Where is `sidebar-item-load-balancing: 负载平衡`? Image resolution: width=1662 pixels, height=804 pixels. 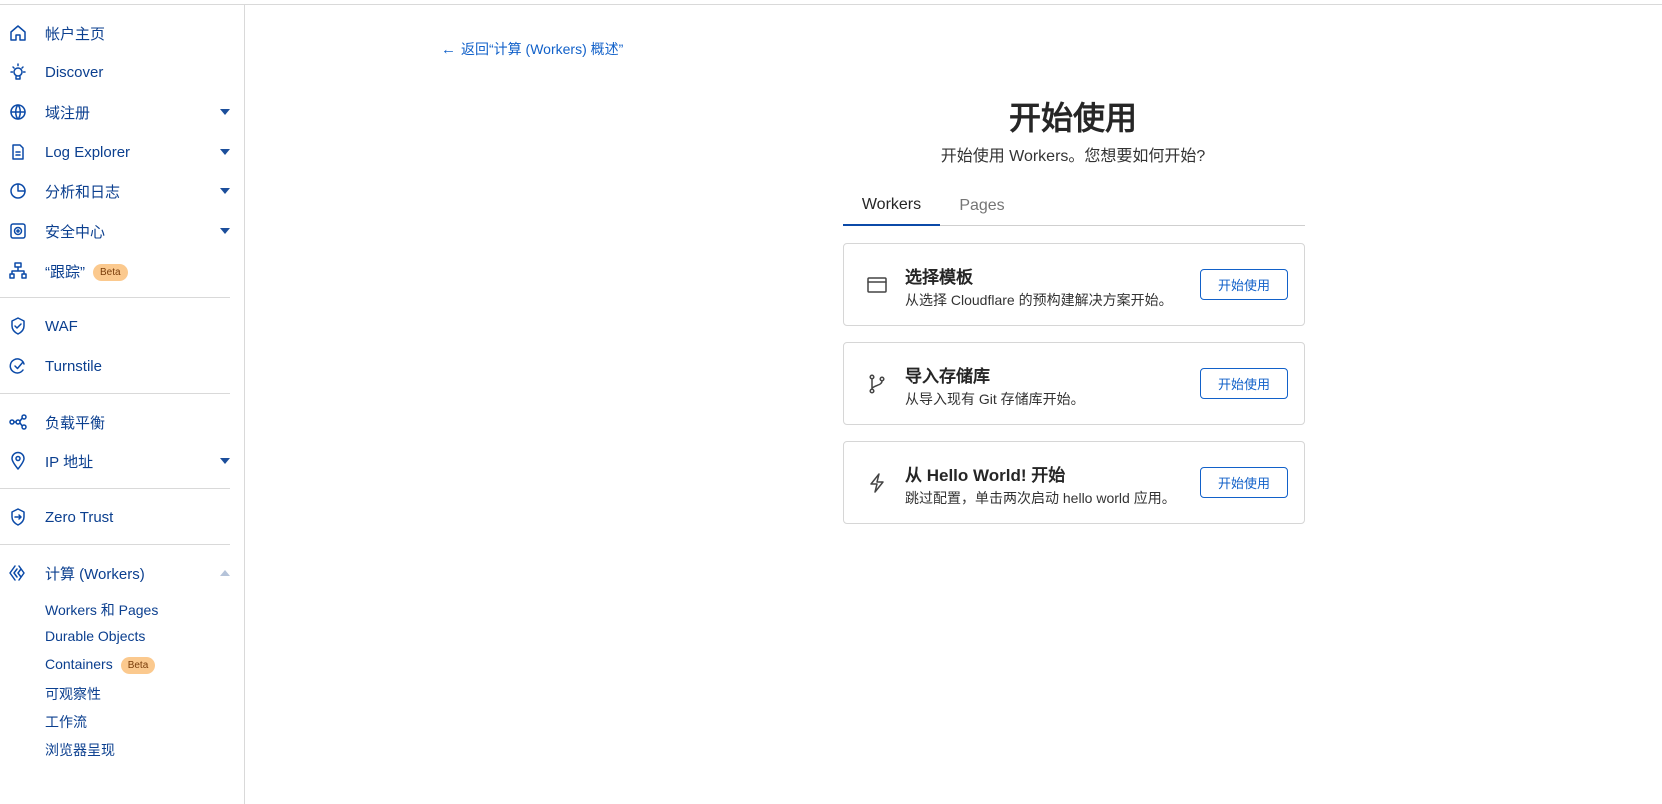
sidebar-item-load-balancing: 负载平衡 is located at coordinates (115, 422).